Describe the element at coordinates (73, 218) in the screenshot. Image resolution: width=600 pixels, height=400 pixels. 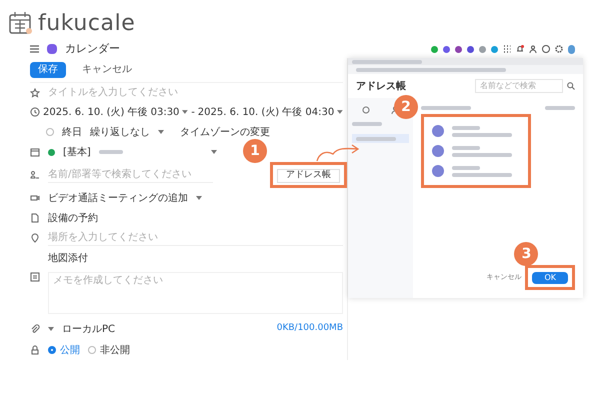
I see `facility-link: 設備の予約` at that location.